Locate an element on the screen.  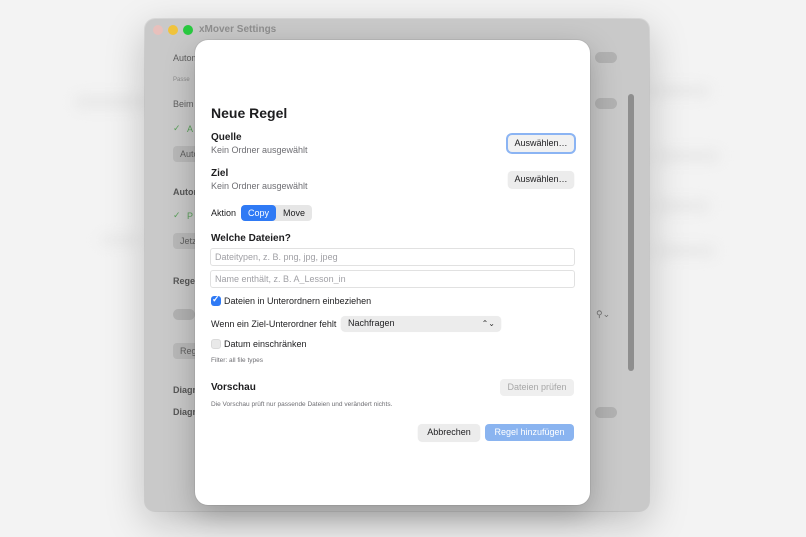
preview-heading: Vorschau is located at coordinates (233, 387).